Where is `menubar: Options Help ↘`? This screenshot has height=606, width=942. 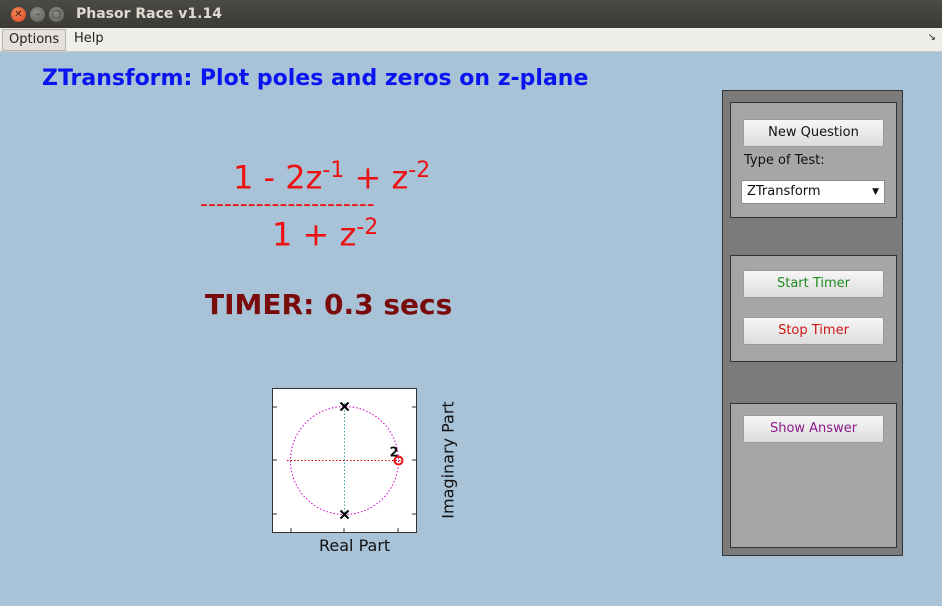
menubar: Options Help ↘ is located at coordinates (471, 40).